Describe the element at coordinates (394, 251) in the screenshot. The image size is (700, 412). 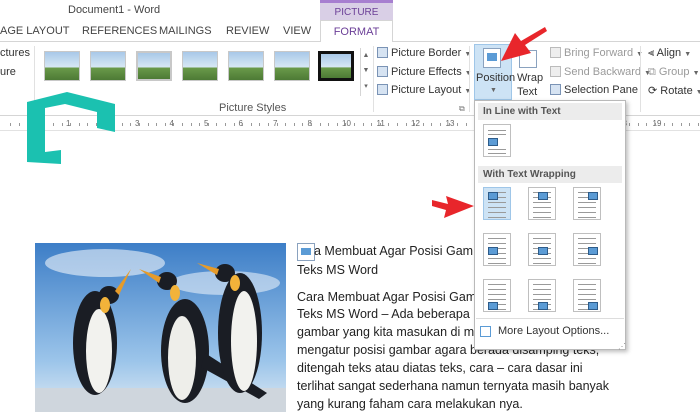
I see `doc-heading-line-1: a Membuat Agar Posisi Gam` at that location.